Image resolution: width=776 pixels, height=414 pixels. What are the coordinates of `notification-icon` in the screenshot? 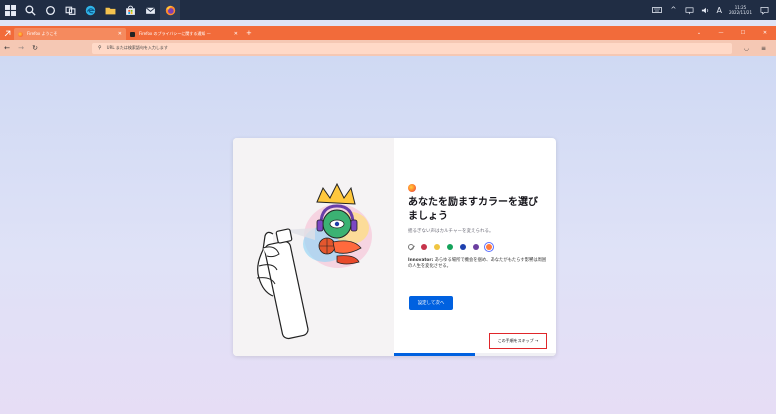 It's located at (764, 10).